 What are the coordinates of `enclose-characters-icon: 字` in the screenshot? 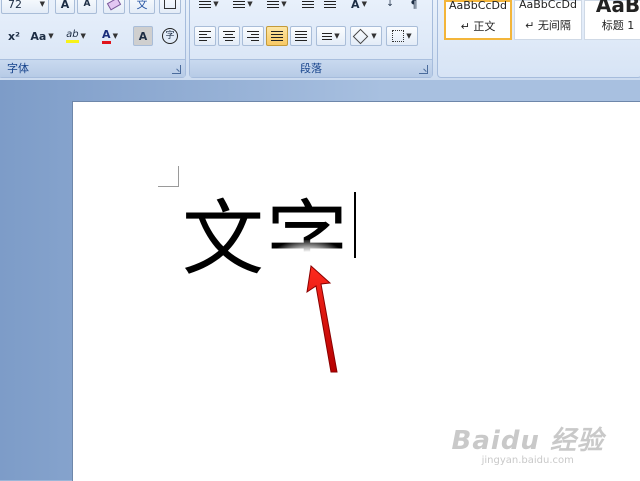 It's located at (170, 36).